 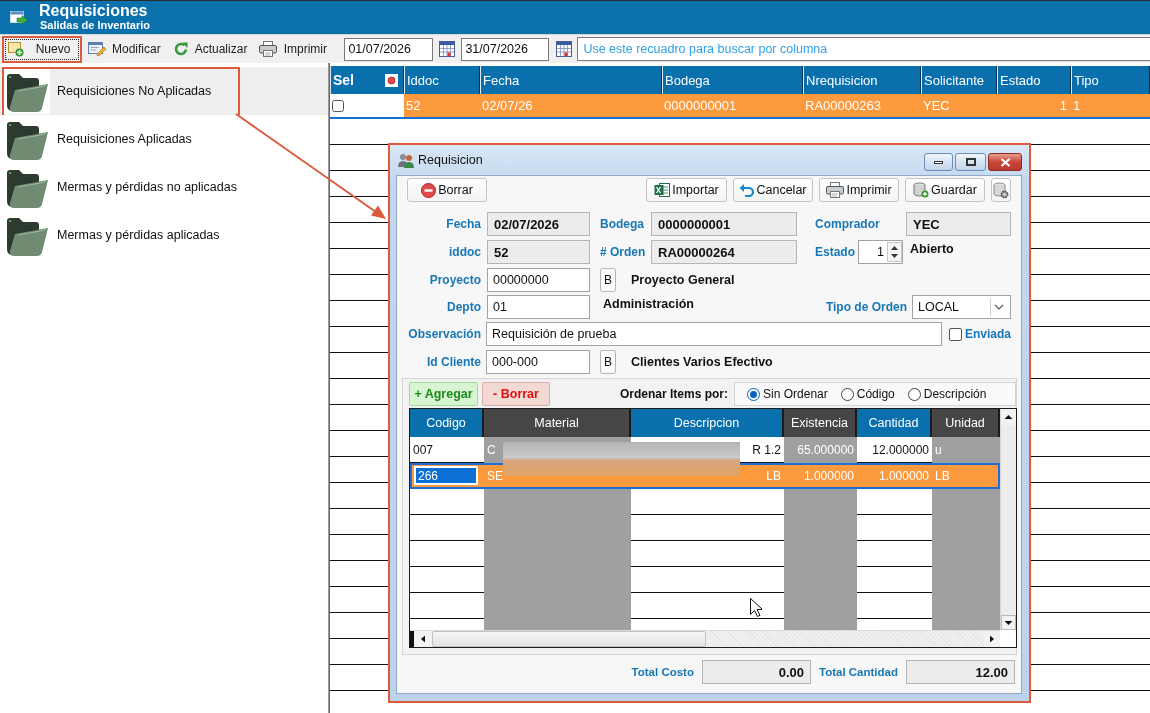 I want to click on new-button: Nuevo, so click(x=42, y=49).